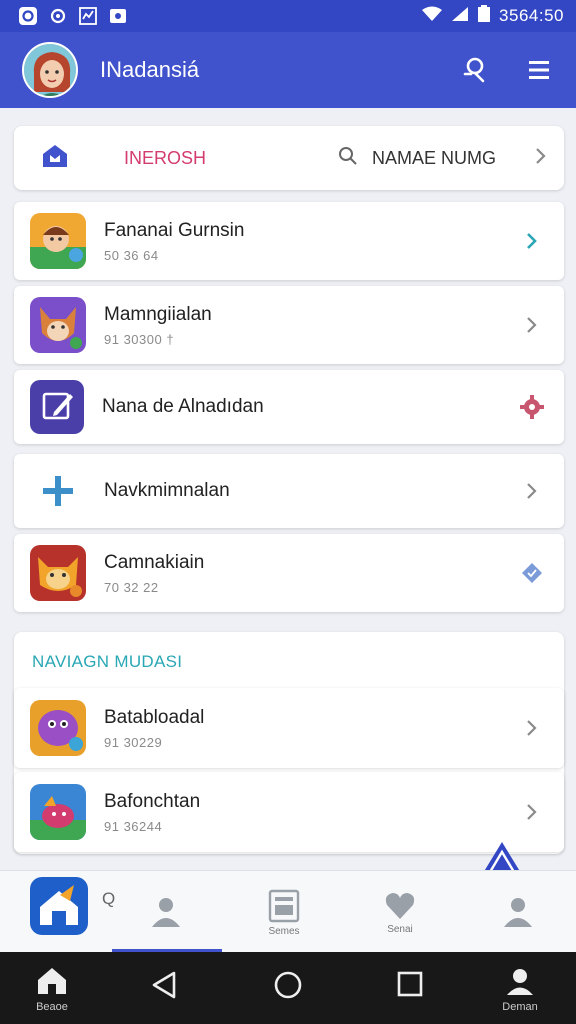 This screenshot has width=576, height=1024. Describe the element at coordinates (167, 490) in the screenshot. I see `item-title: Navkmimnalan` at that location.